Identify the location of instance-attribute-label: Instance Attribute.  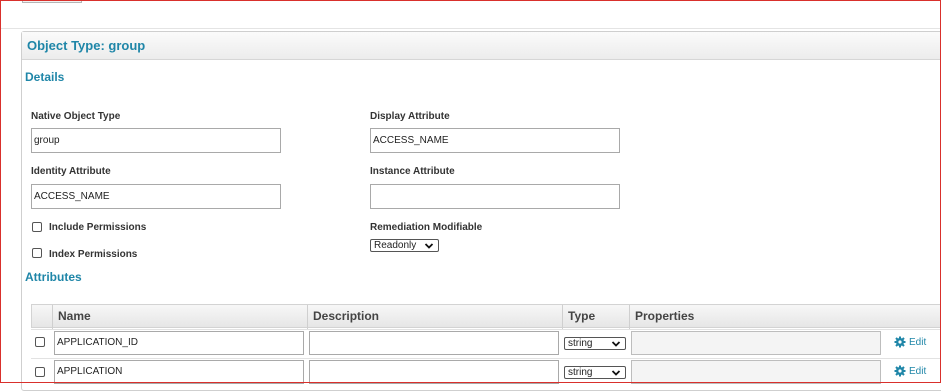
(412, 171).